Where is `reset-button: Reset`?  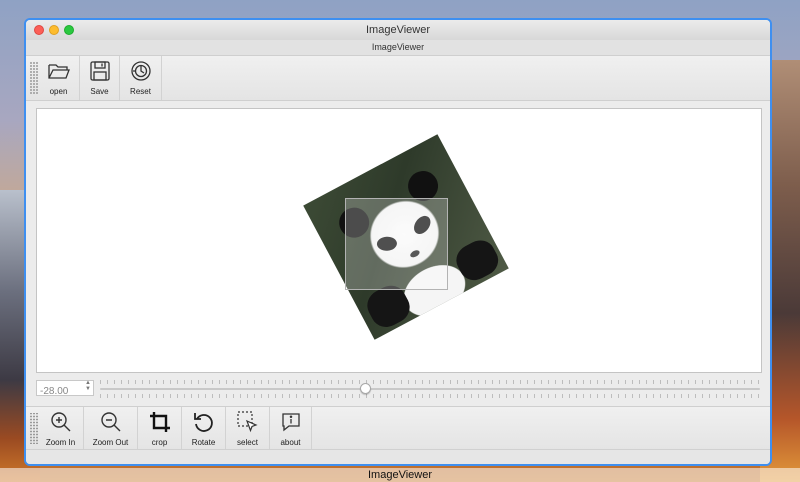
reset-button: Reset is located at coordinates (141, 78).